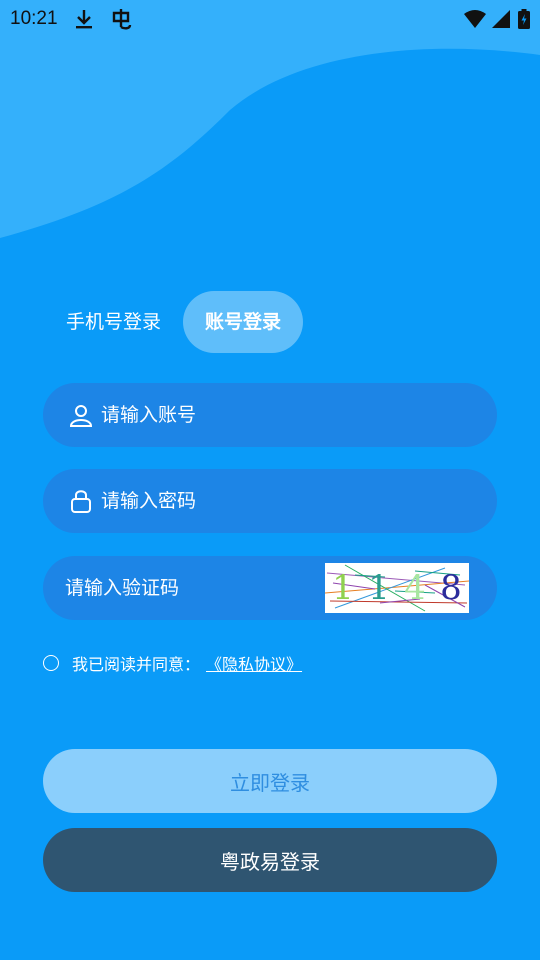 The image size is (540, 960). What do you see at coordinates (270, 860) in the screenshot?
I see `yuezhengyi-login-button: 粤政易登录` at bounding box center [270, 860].